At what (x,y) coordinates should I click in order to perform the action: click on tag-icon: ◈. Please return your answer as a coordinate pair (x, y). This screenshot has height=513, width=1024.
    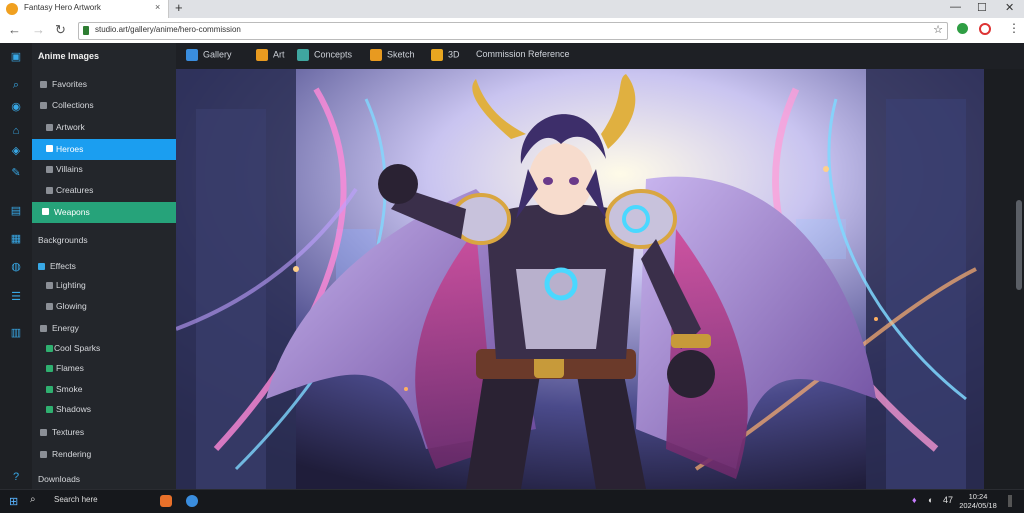
    Looking at the image, I should click on (16, 151).